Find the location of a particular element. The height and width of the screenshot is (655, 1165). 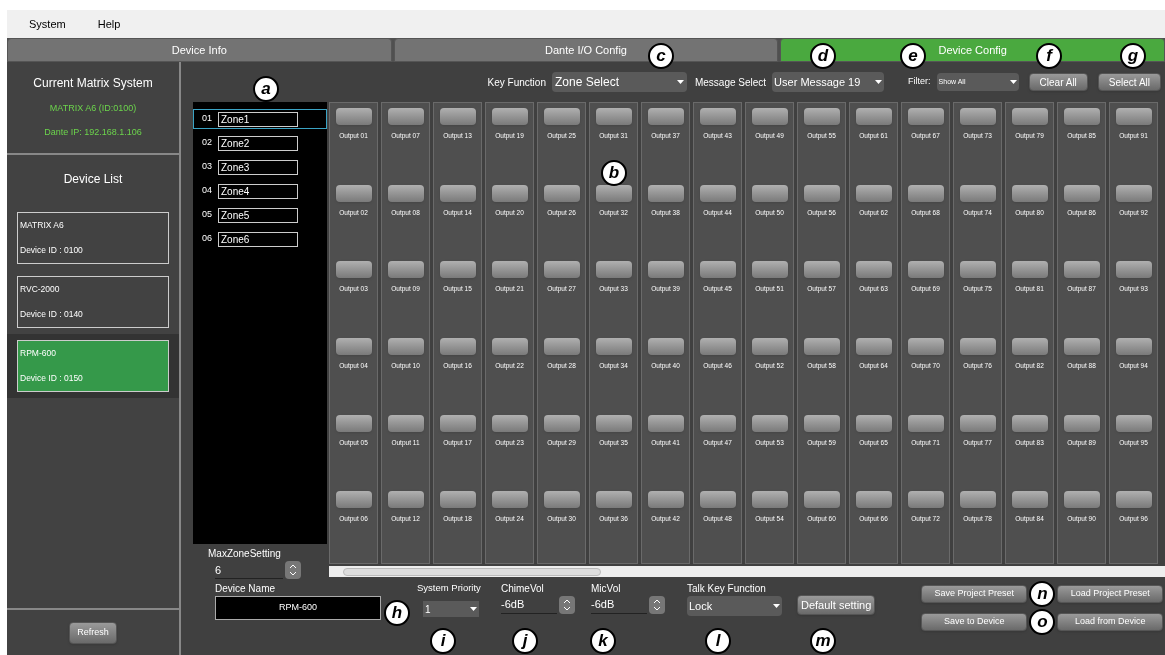

zone-name-field: Zone1 is located at coordinates (258, 119).